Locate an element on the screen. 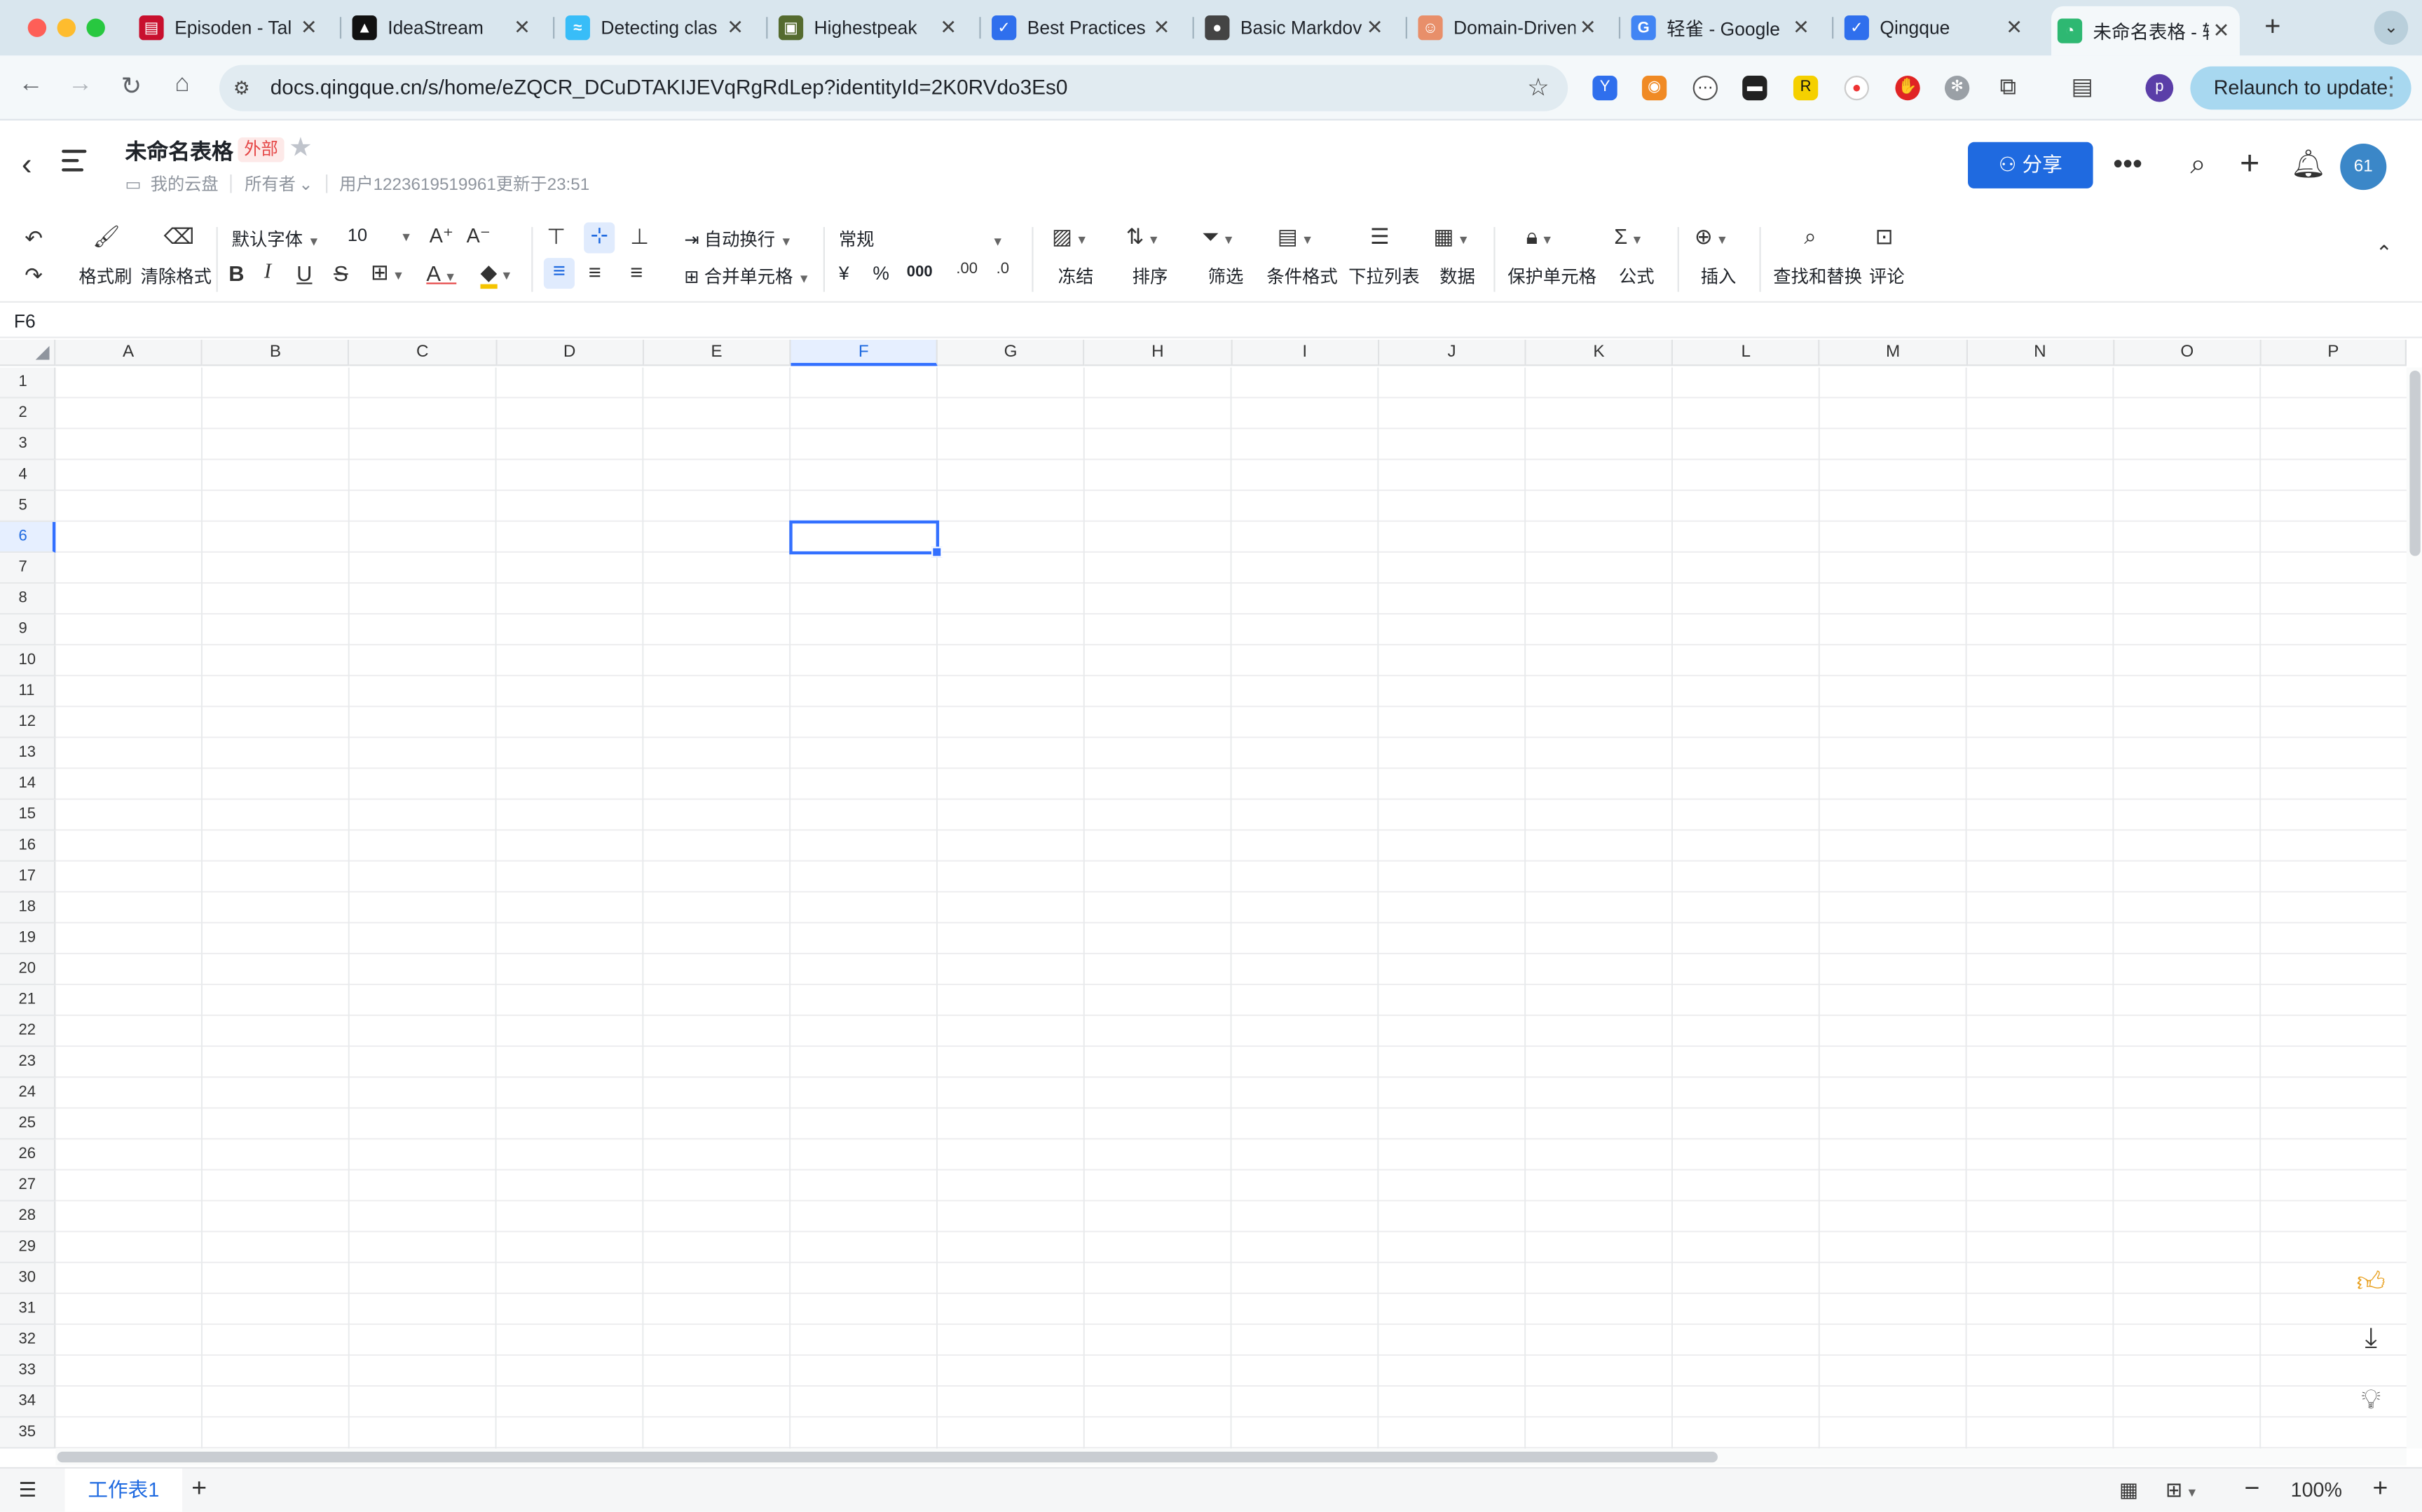  column-header-b: B is located at coordinates (276, 352).